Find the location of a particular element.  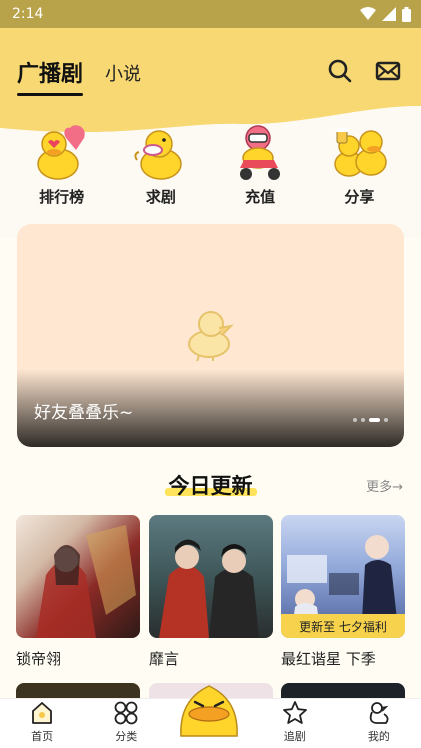

status-bar: 2:14 is located at coordinates (210, 14).